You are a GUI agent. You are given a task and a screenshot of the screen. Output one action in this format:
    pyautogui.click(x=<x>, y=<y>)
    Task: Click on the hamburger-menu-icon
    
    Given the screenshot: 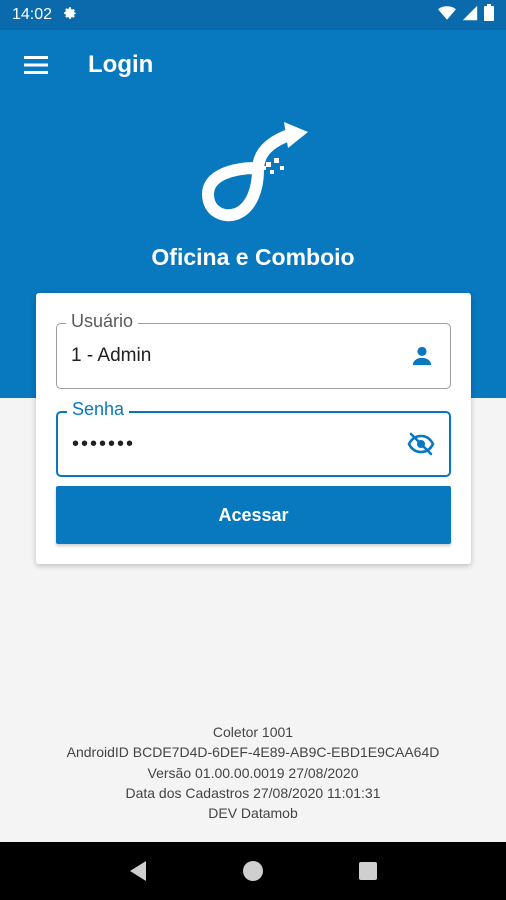 What is the action you would take?
    pyautogui.click(x=36, y=65)
    